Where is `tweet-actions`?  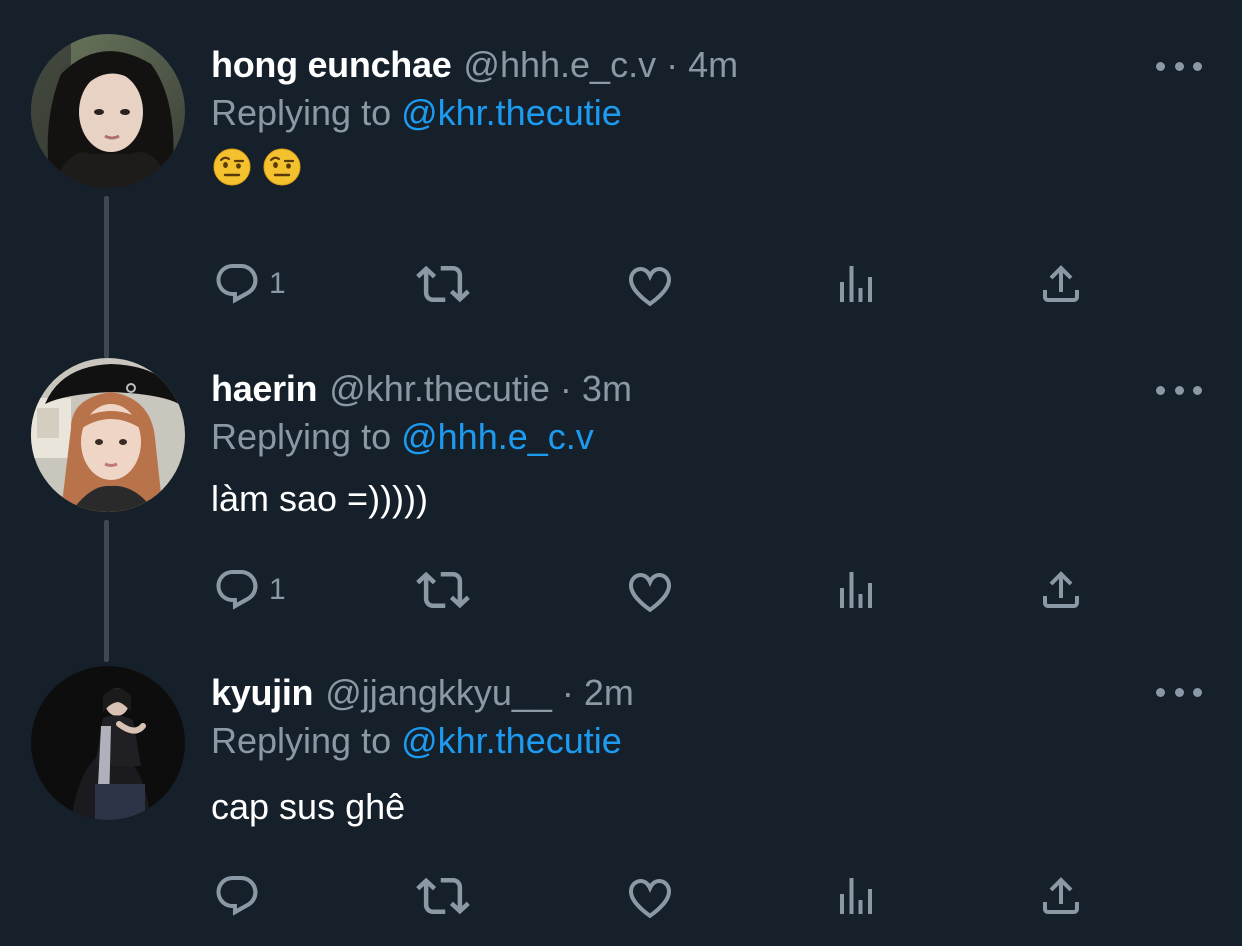
tweet-actions is located at coordinates (621, 896).